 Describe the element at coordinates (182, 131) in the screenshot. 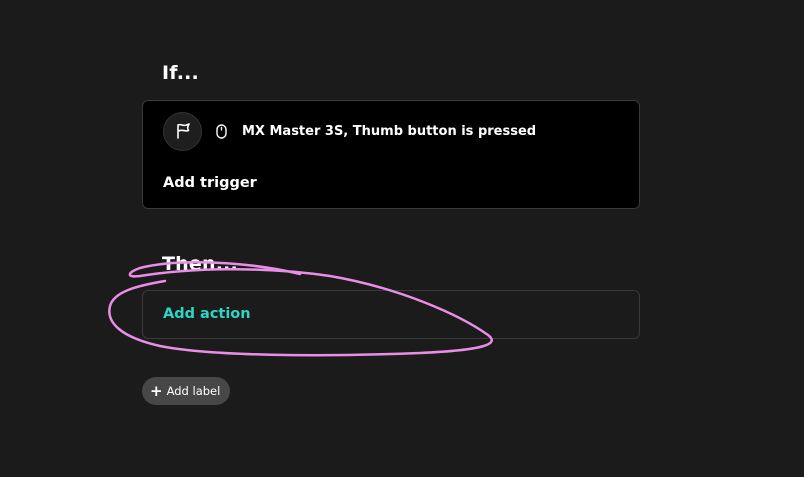

I see `flag-icon` at that location.